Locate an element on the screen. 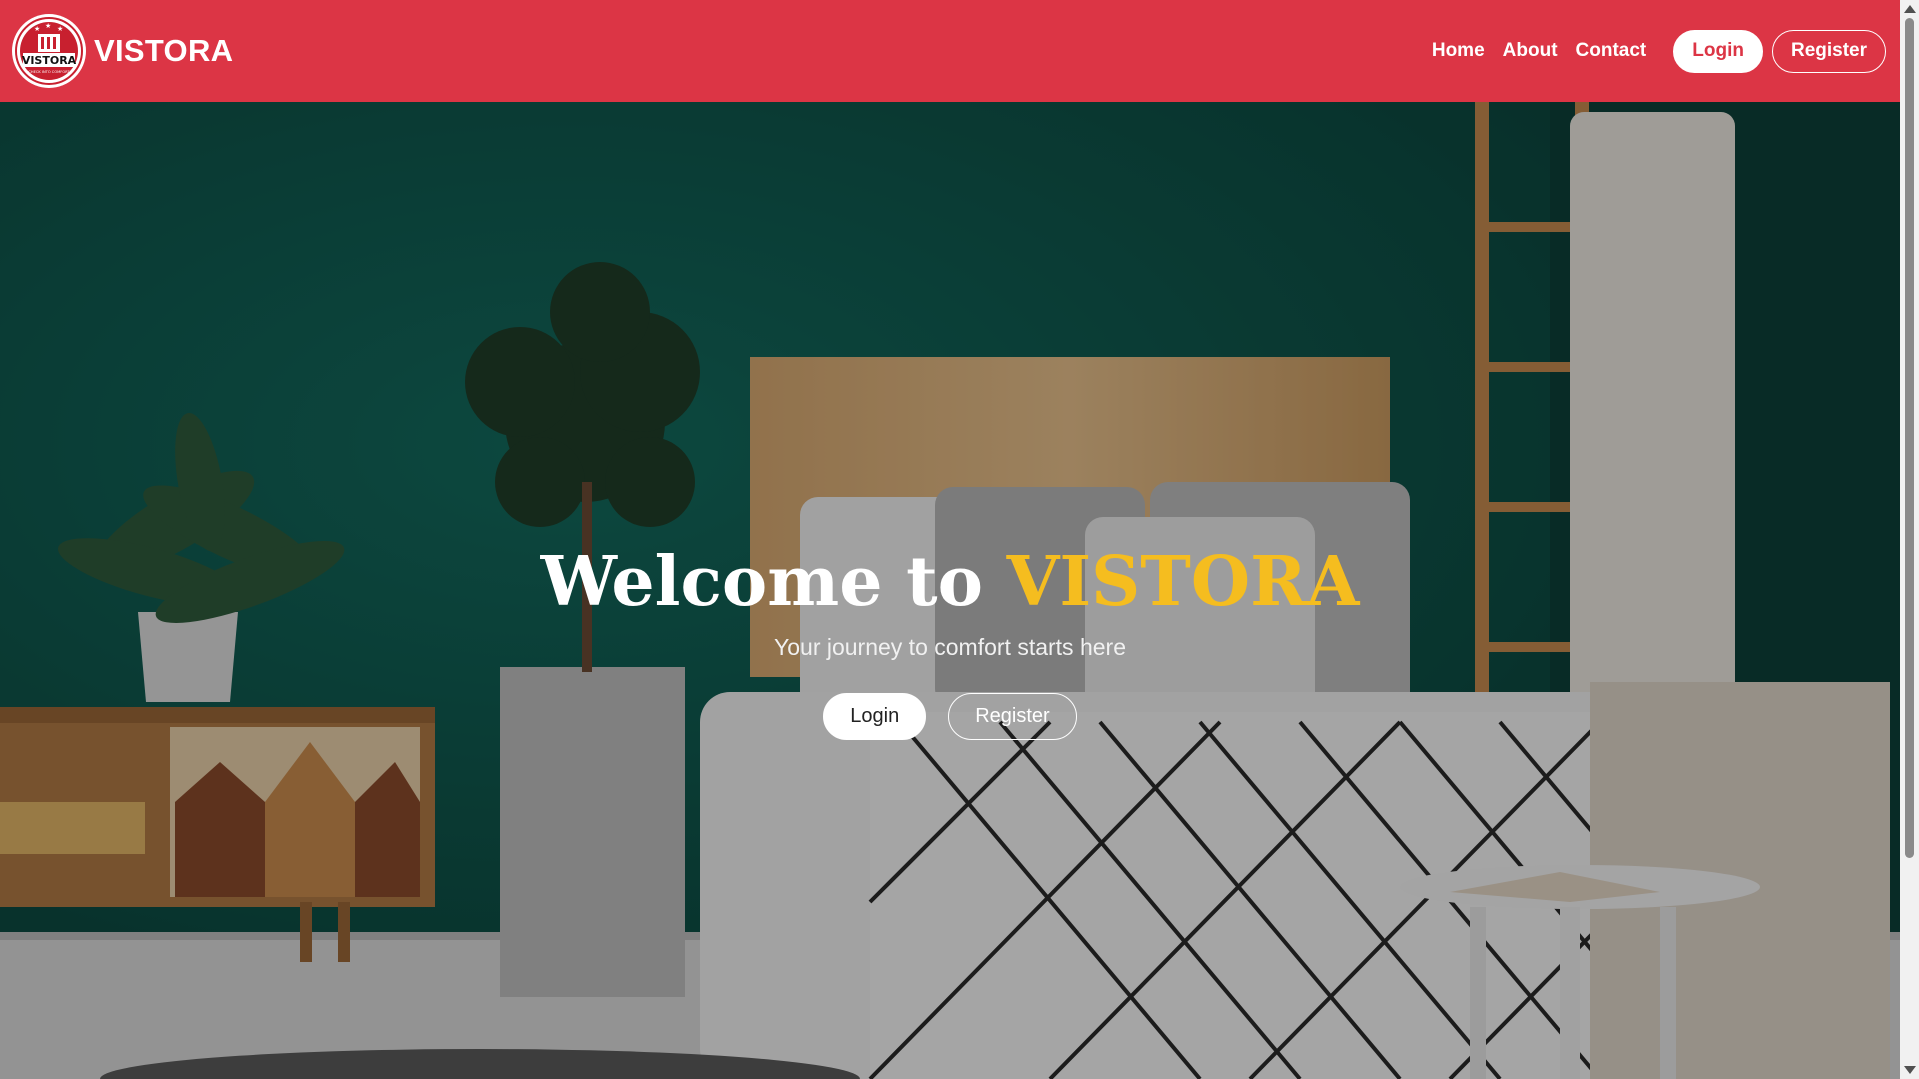 Image resolution: width=1919 pixels, height=1079 pixels. nav-link-home: Home is located at coordinates (1458, 51).